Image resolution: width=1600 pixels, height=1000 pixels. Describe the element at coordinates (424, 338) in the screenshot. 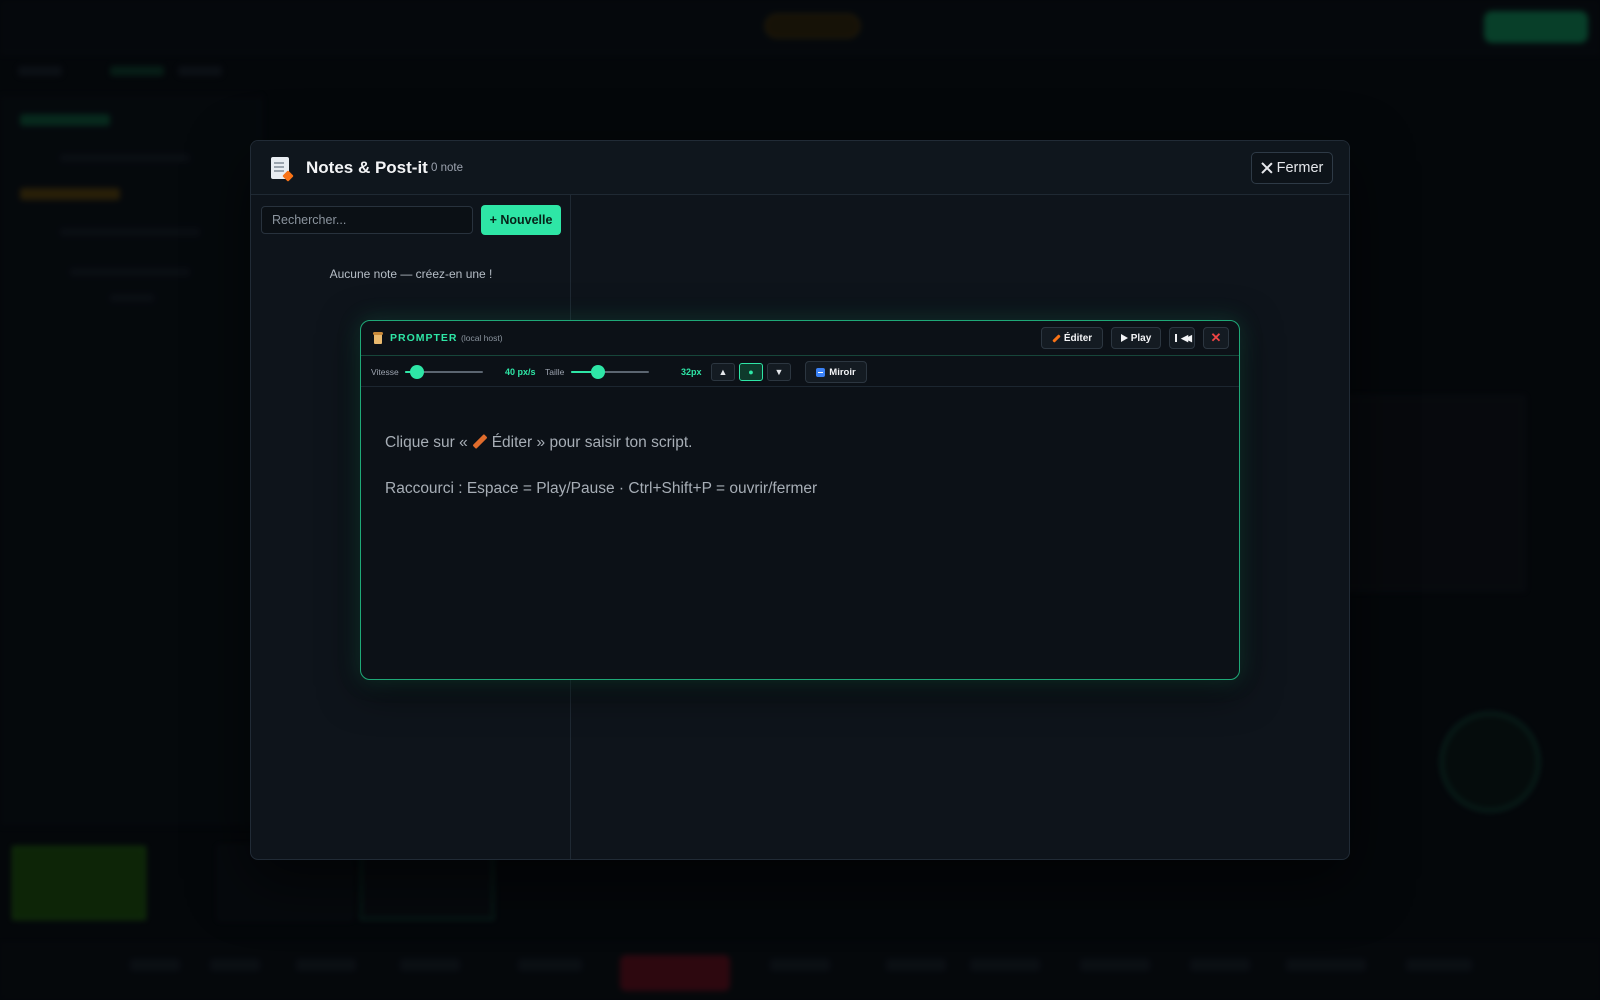

I see `prompter-title: PROMPTER` at that location.